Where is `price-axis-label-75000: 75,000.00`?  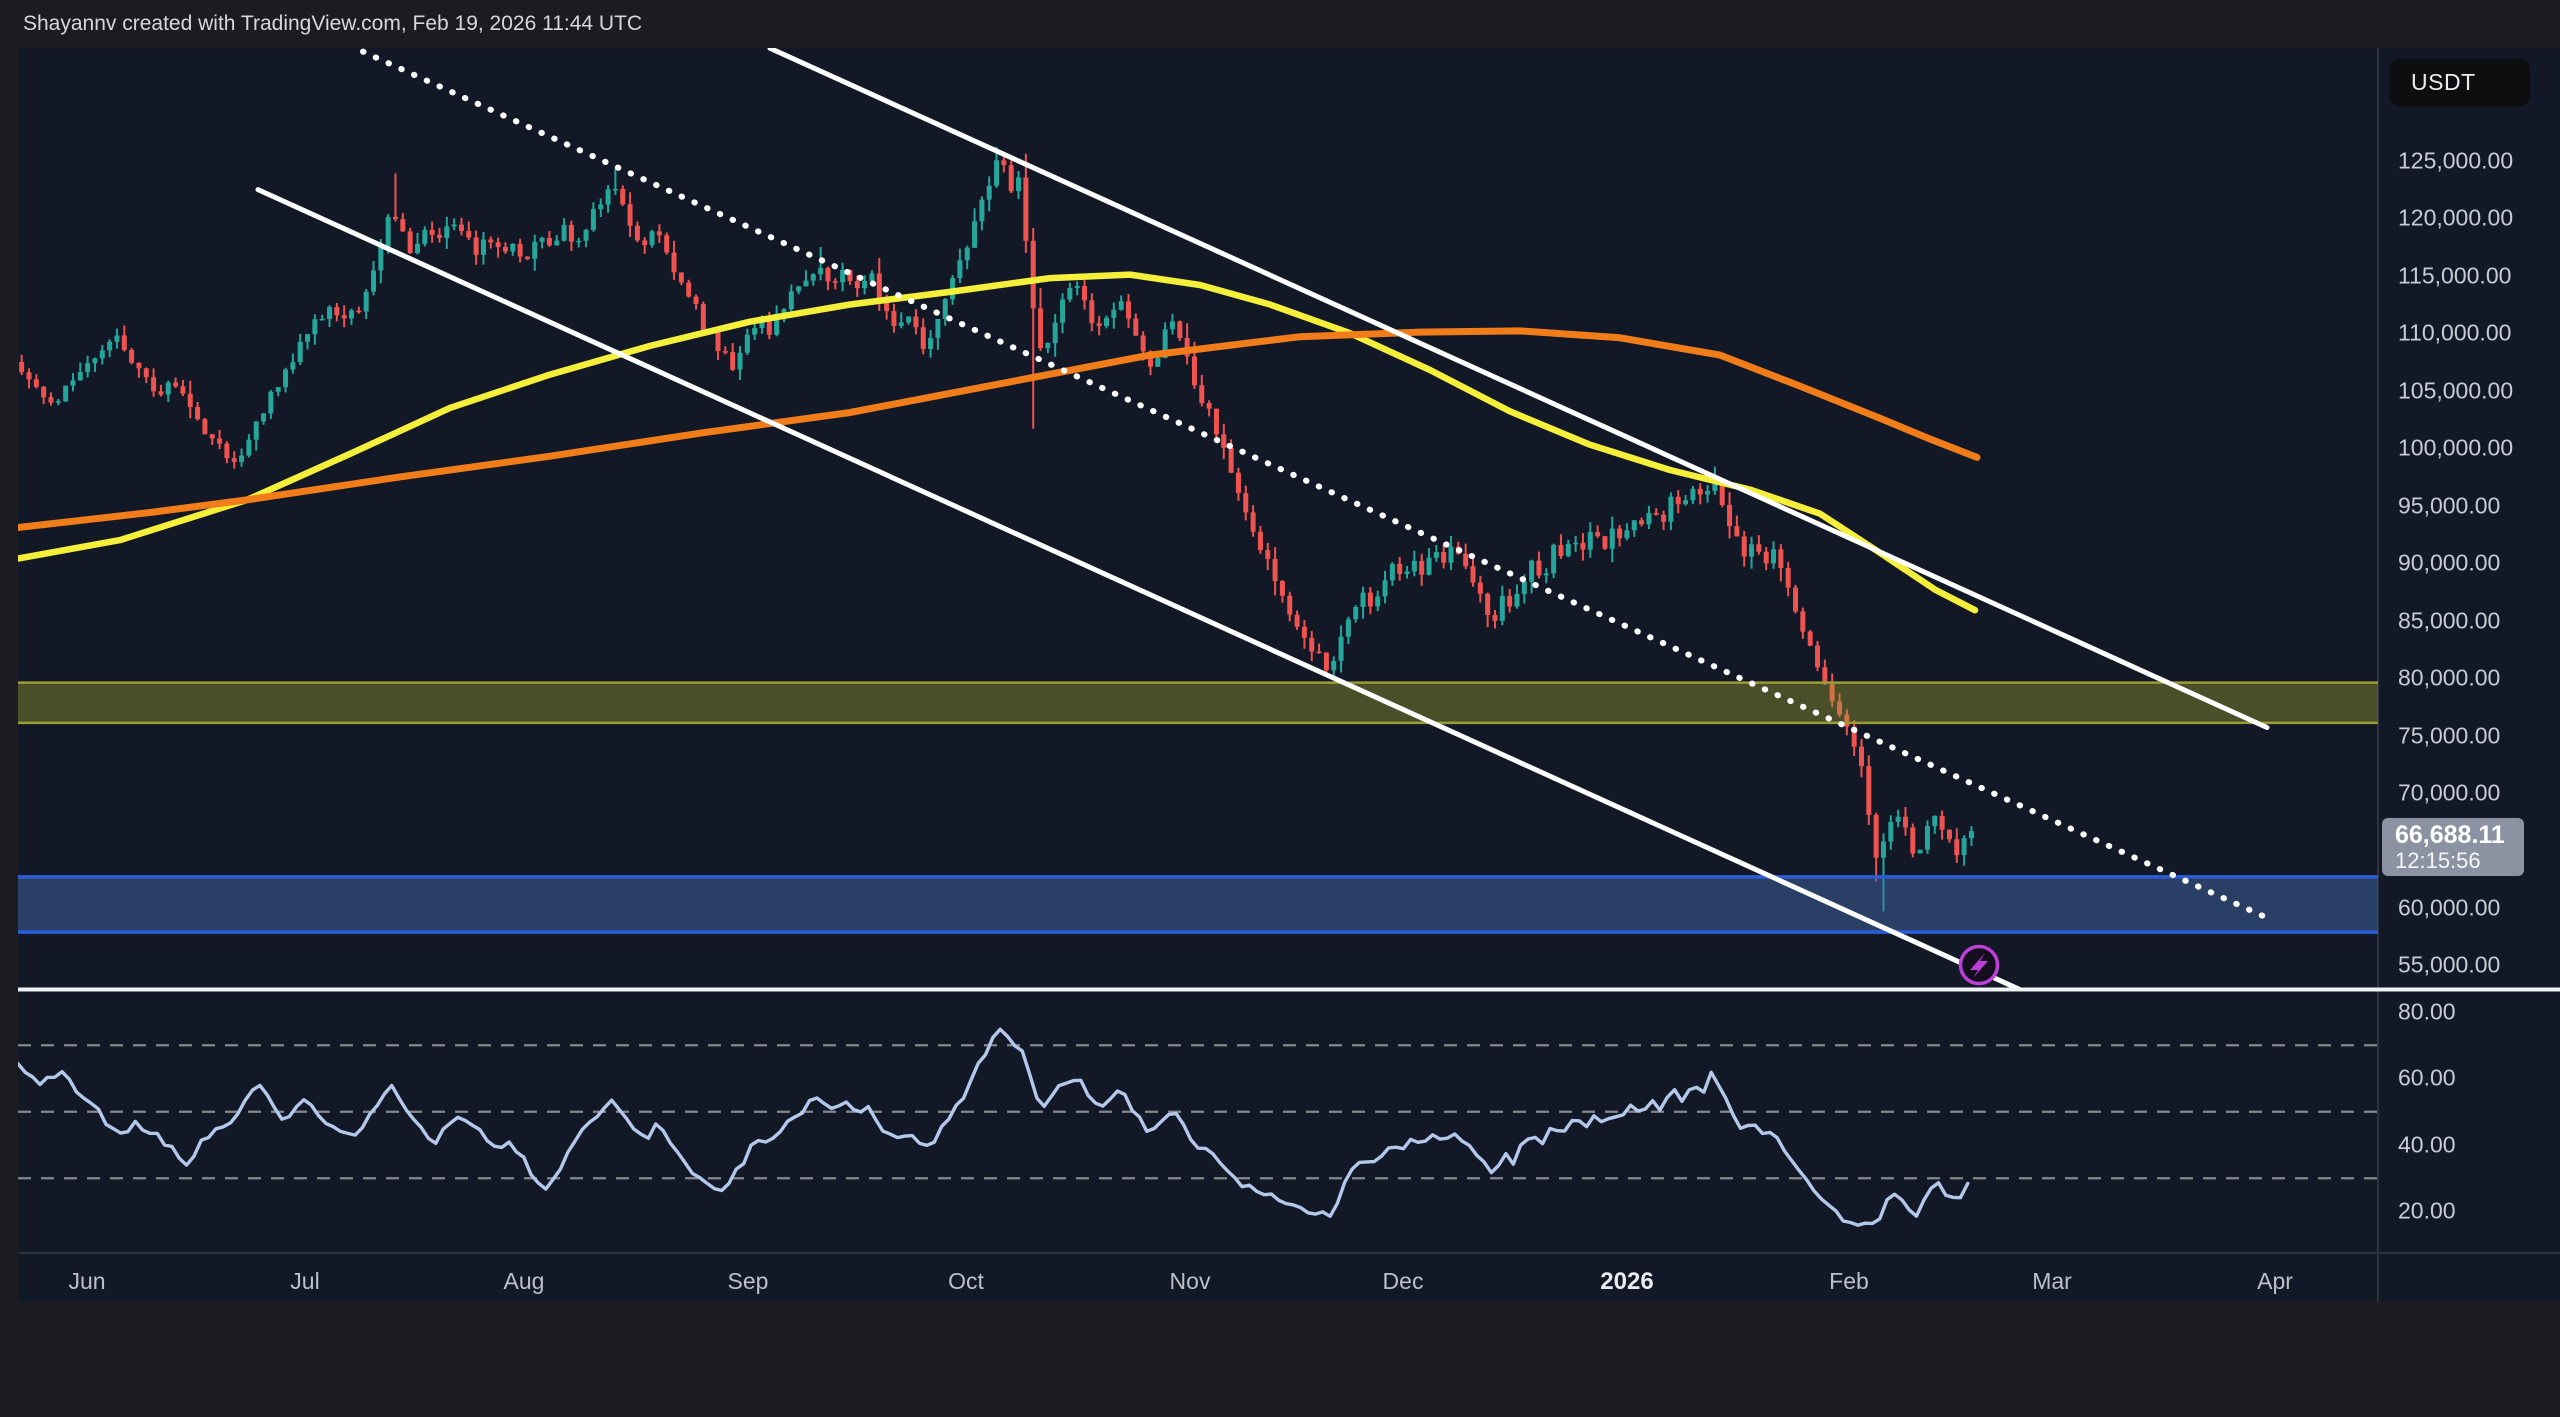
price-axis-label-75000: 75,000.00 is located at coordinates (2449, 735).